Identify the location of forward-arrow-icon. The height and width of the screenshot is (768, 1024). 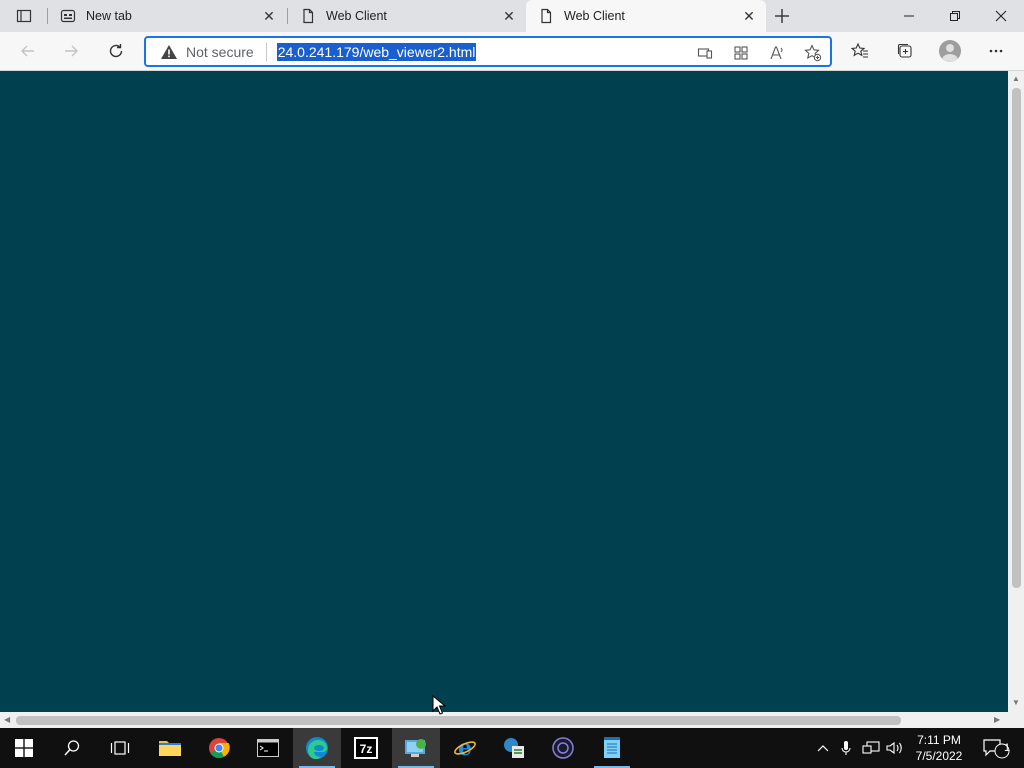
(71, 51).